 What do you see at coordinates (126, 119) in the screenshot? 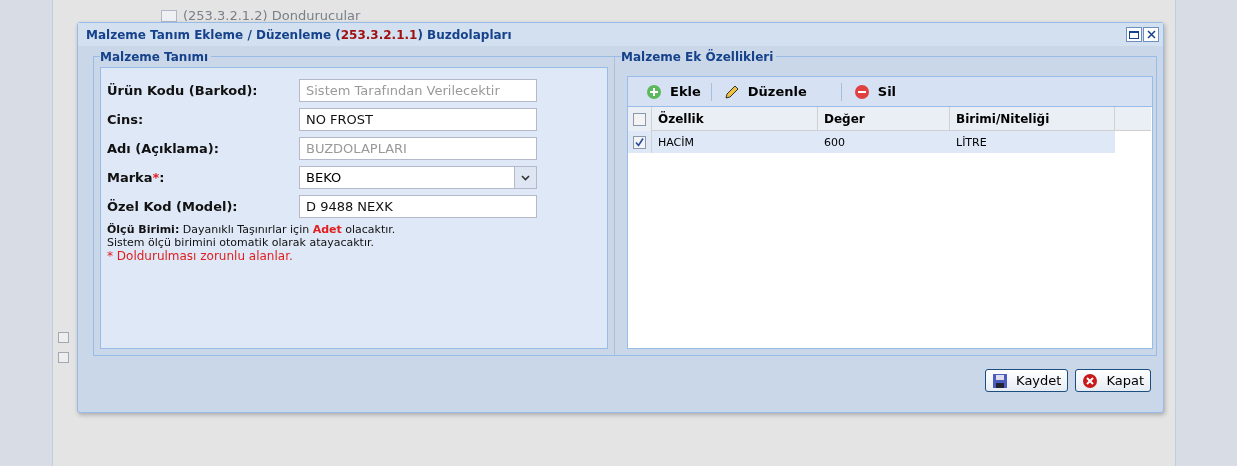
I see `field-label: Cins:` at bounding box center [126, 119].